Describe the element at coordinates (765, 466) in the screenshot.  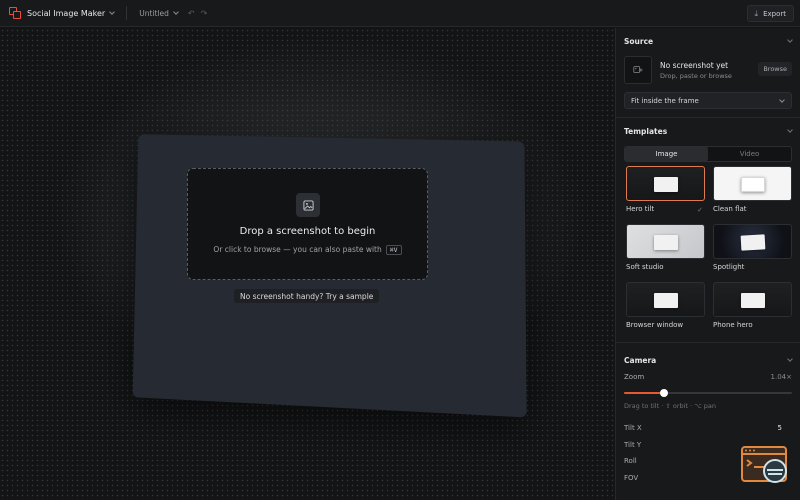
I see `feedback-widget-icon` at that location.